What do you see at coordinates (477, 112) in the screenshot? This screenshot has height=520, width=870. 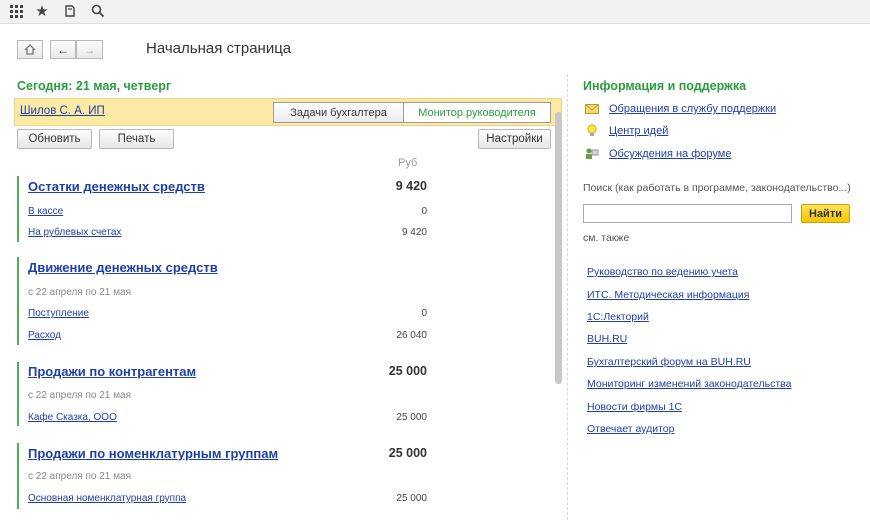 I see `tab-manager-monitor: Монитор руководителя` at bounding box center [477, 112].